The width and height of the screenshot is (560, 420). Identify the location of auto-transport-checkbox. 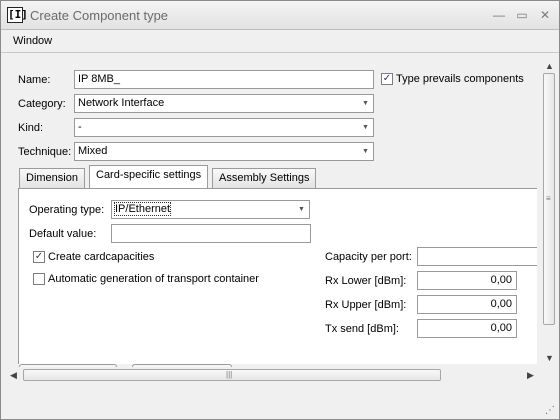
(39, 279).